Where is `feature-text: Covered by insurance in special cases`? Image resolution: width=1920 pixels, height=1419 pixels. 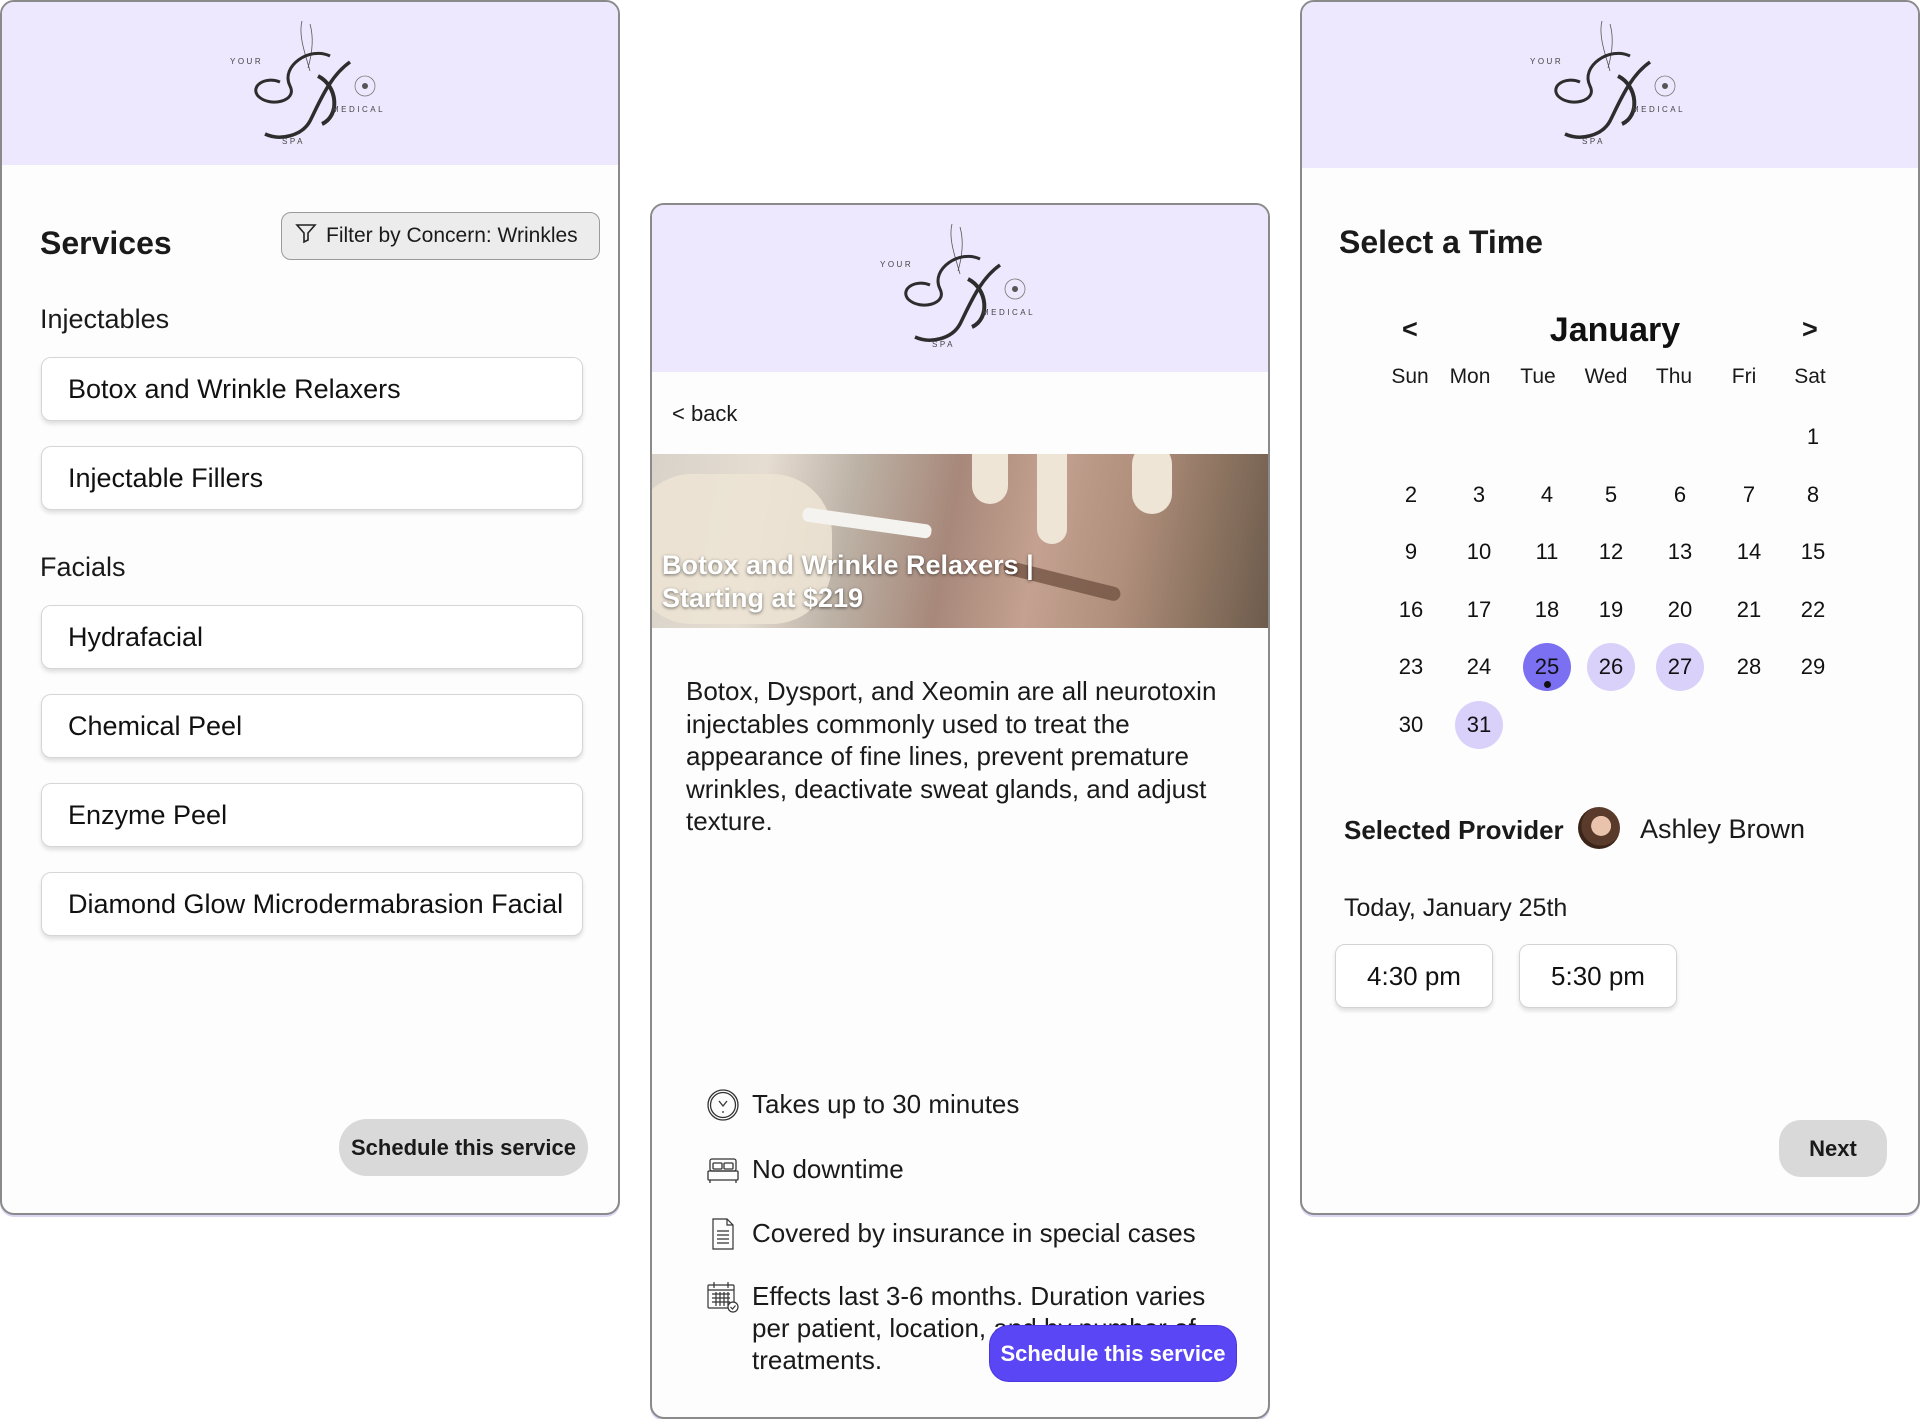 feature-text: Covered by insurance in special cases is located at coordinates (974, 1233).